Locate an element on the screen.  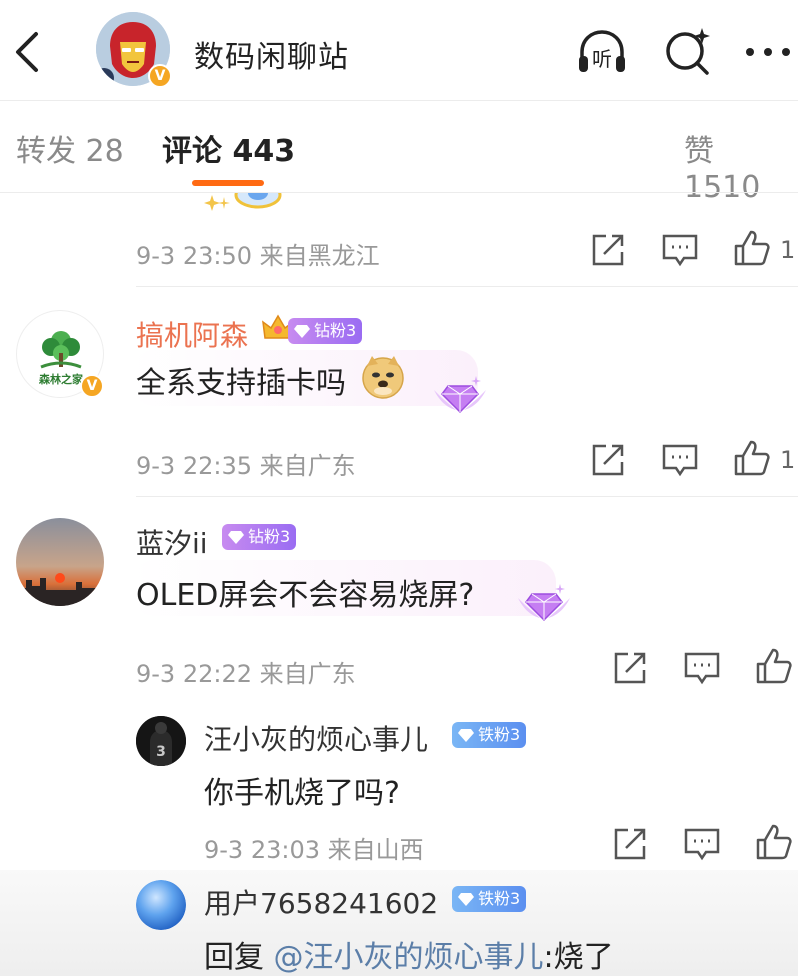
comment-meta: 9-3 22:22 来自广东 is located at coordinates (246, 674).